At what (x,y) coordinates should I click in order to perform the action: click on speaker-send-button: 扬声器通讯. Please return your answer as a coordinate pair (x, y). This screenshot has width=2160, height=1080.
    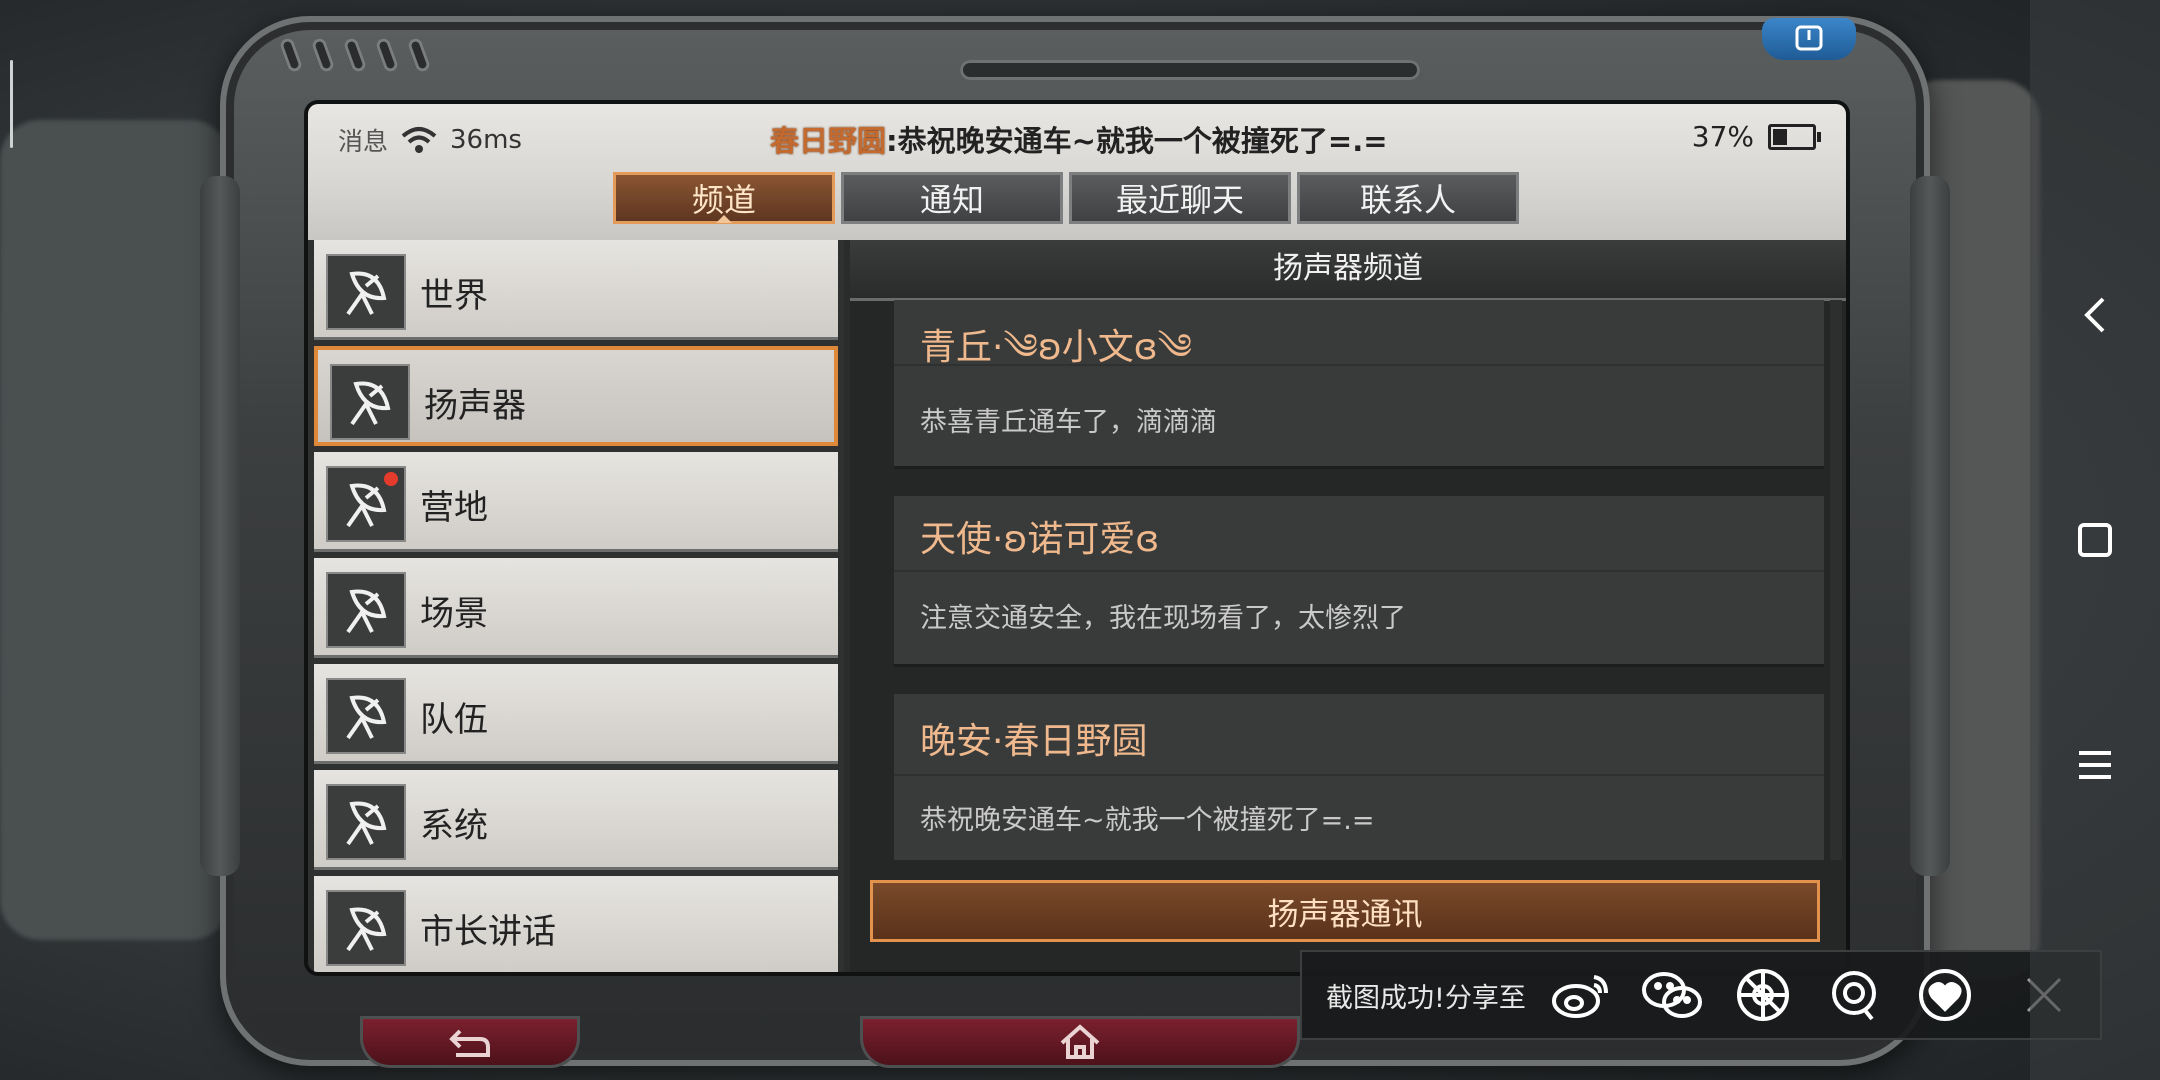
    Looking at the image, I should click on (1345, 911).